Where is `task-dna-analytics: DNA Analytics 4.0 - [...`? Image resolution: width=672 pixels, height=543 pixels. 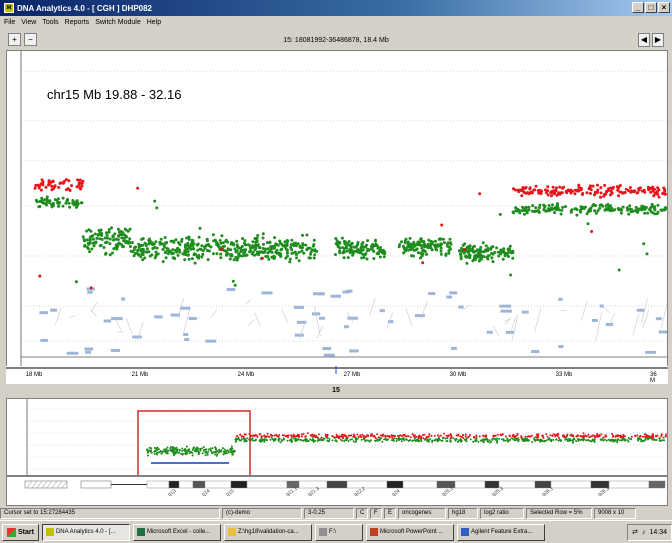 task-dna-analytics: DNA Analytics 4.0 - [... is located at coordinates (85, 532).